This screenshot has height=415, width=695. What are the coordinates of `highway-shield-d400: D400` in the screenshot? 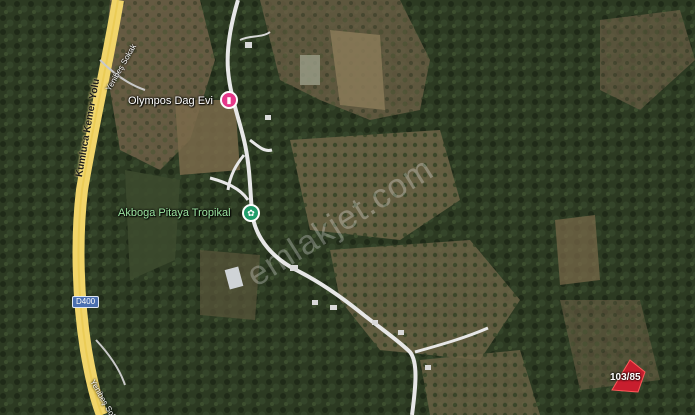 It's located at (86, 302).